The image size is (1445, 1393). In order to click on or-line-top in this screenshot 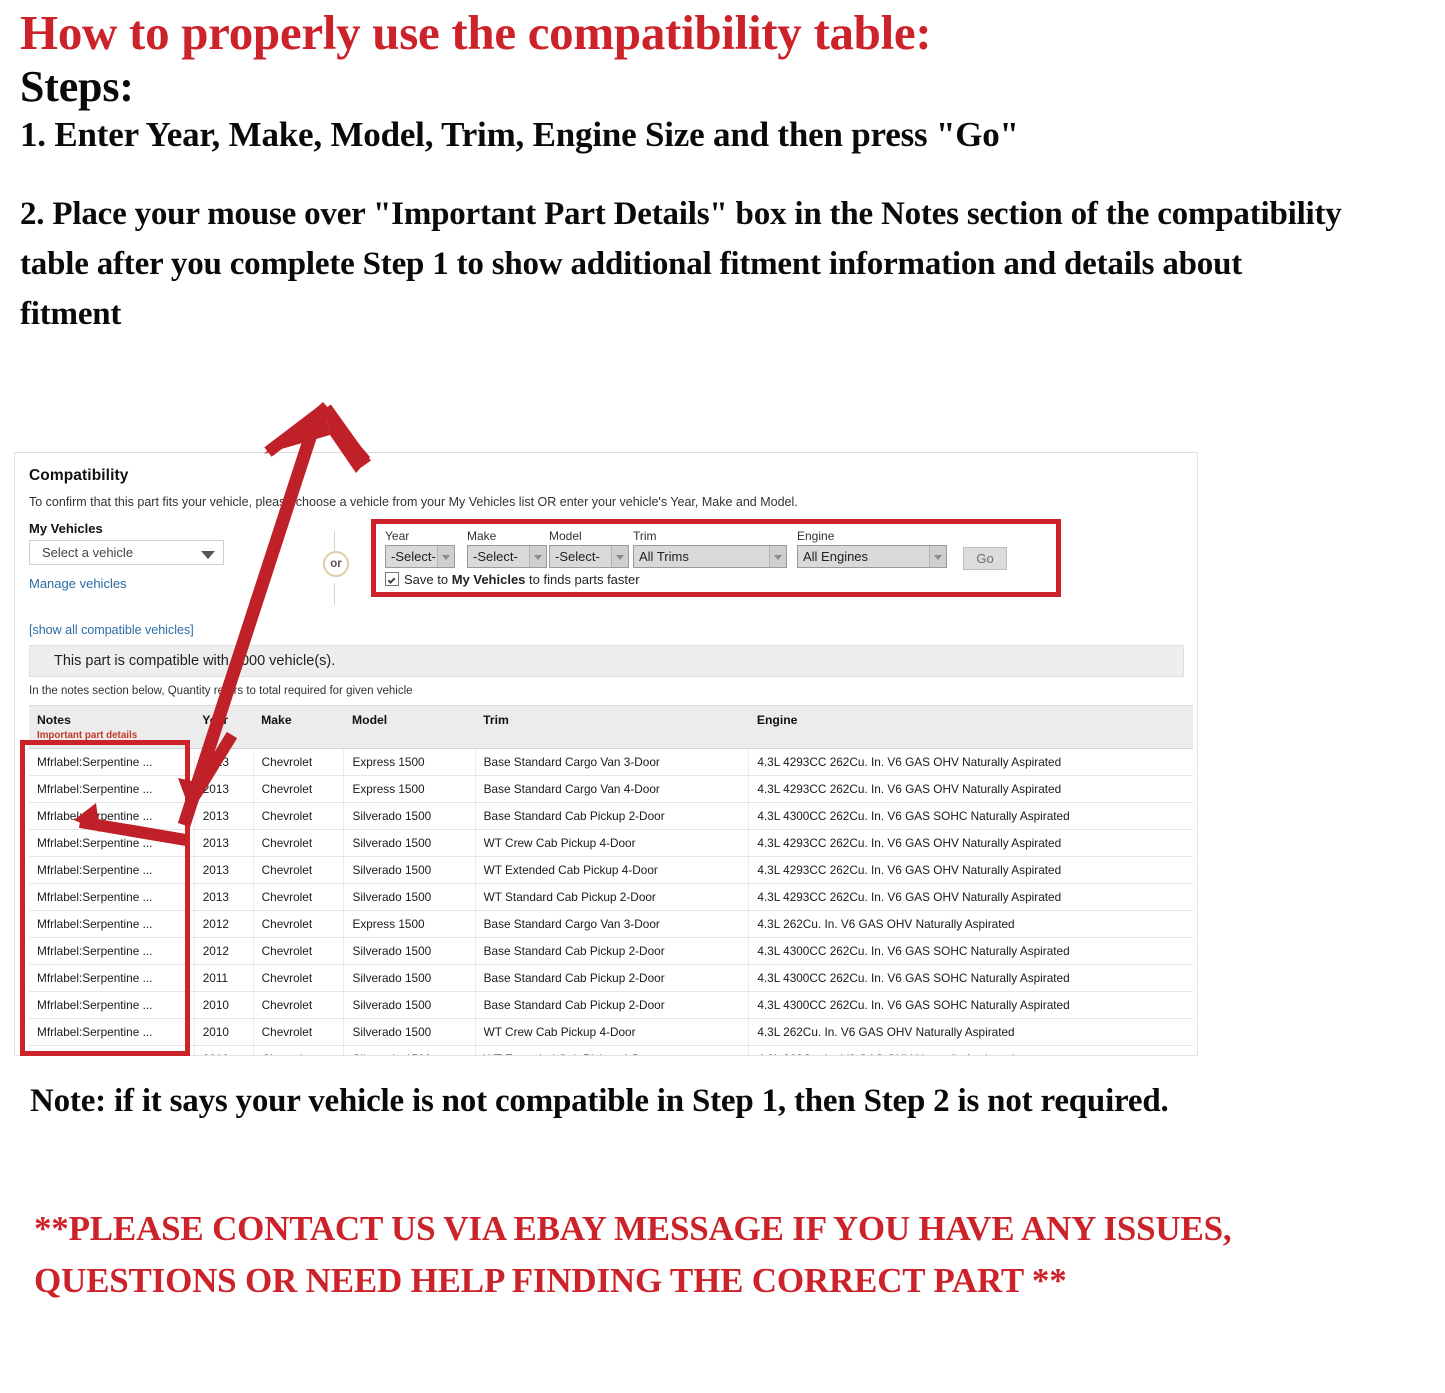, I will do `click(334, 542)`.